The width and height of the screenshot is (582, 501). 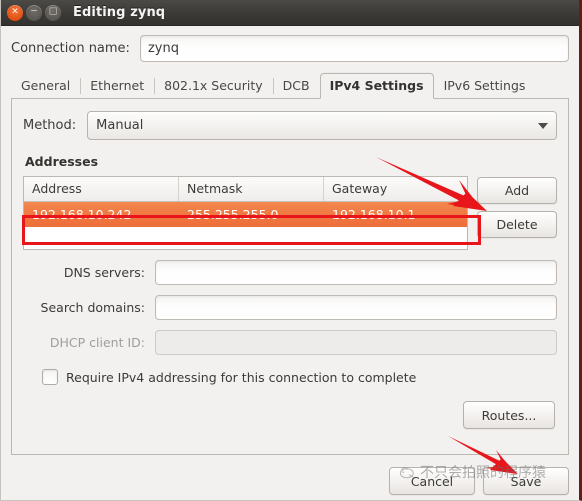 What do you see at coordinates (119, 12) in the screenshot?
I see `window-title: Editing zynq` at bounding box center [119, 12].